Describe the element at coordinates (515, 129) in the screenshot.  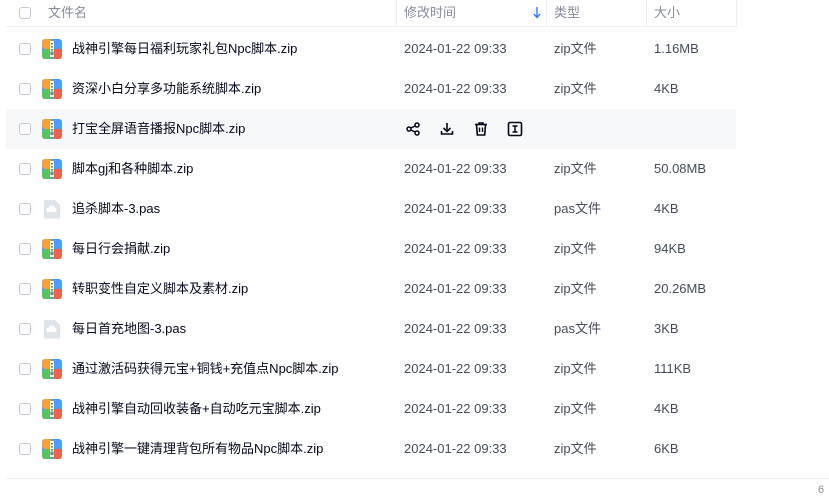
I see `more-icon` at that location.